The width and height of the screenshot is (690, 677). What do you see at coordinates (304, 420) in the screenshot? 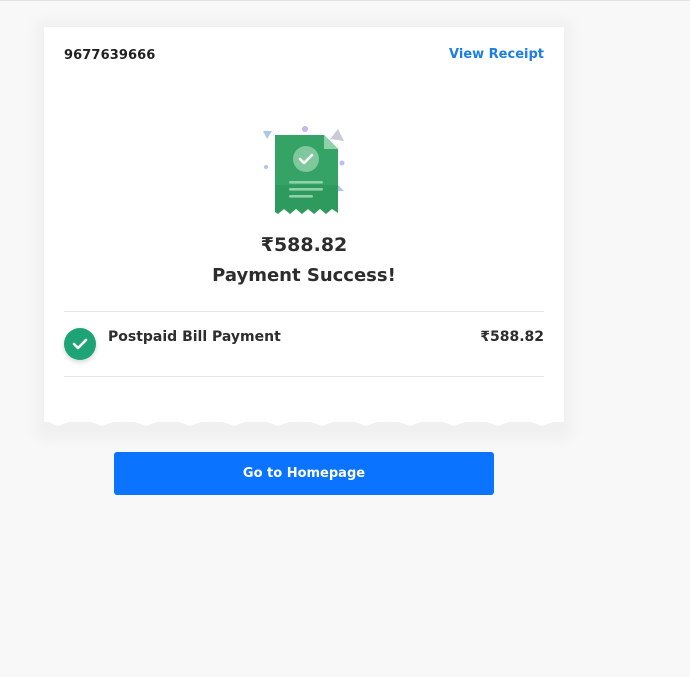
I see `receipt-torn-edge` at bounding box center [304, 420].